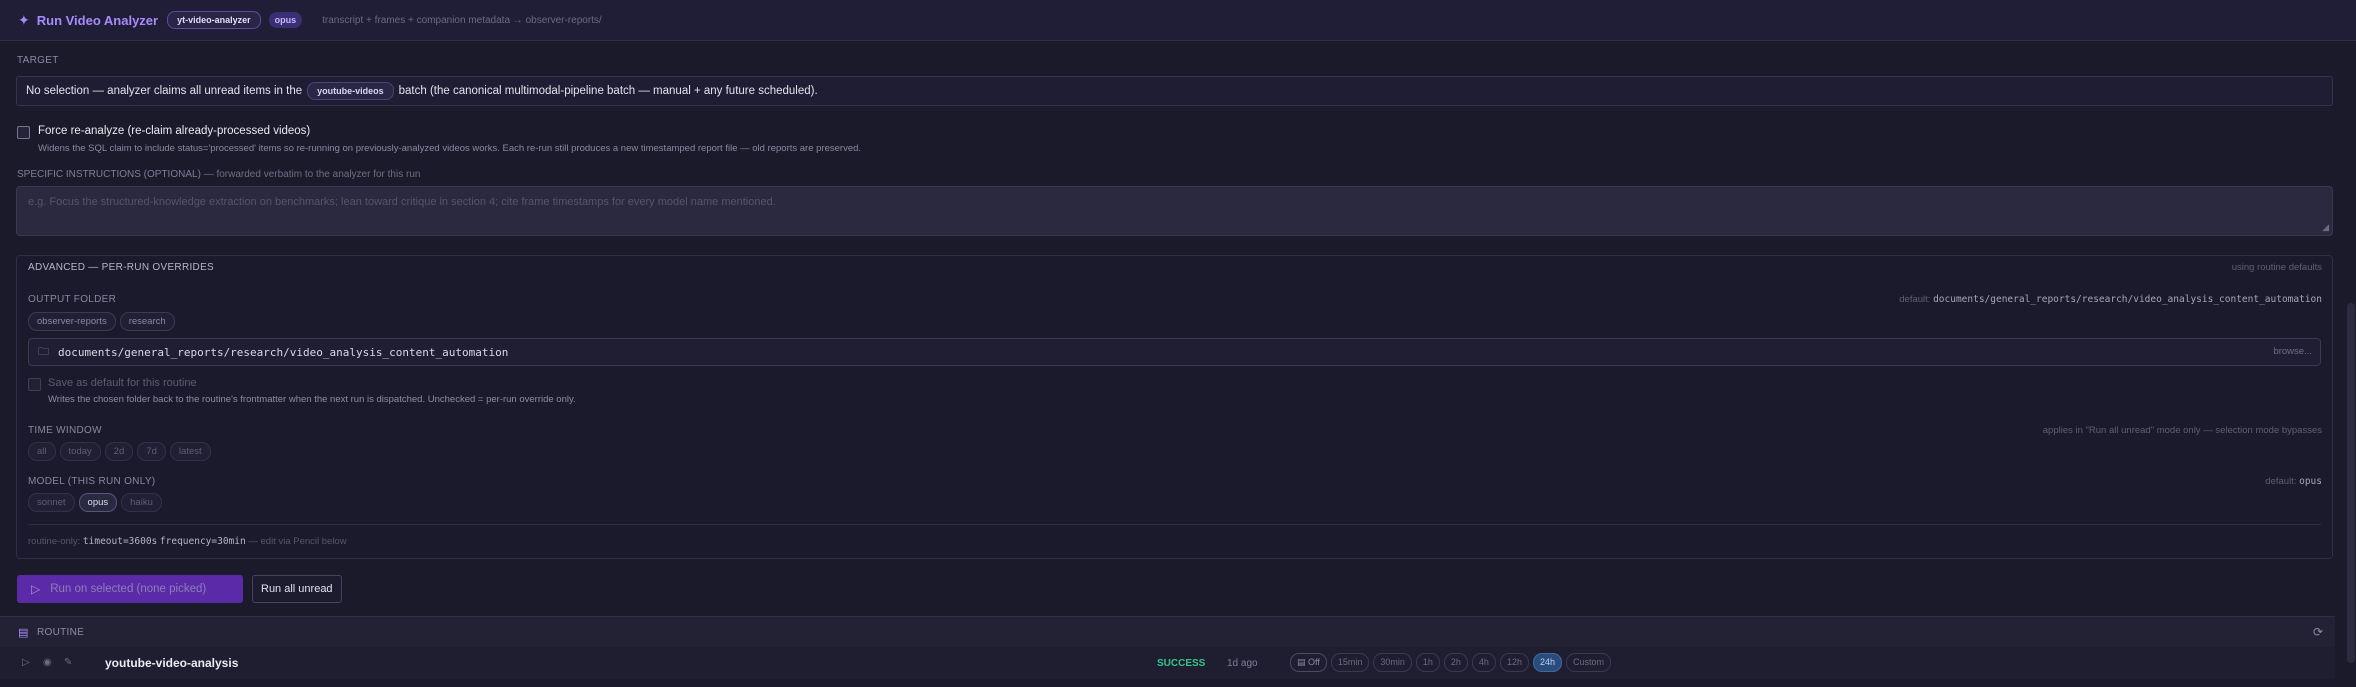 This screenshot has height=687, width=2356. I want to click on eye-icon: ◉, so click(47, 662).